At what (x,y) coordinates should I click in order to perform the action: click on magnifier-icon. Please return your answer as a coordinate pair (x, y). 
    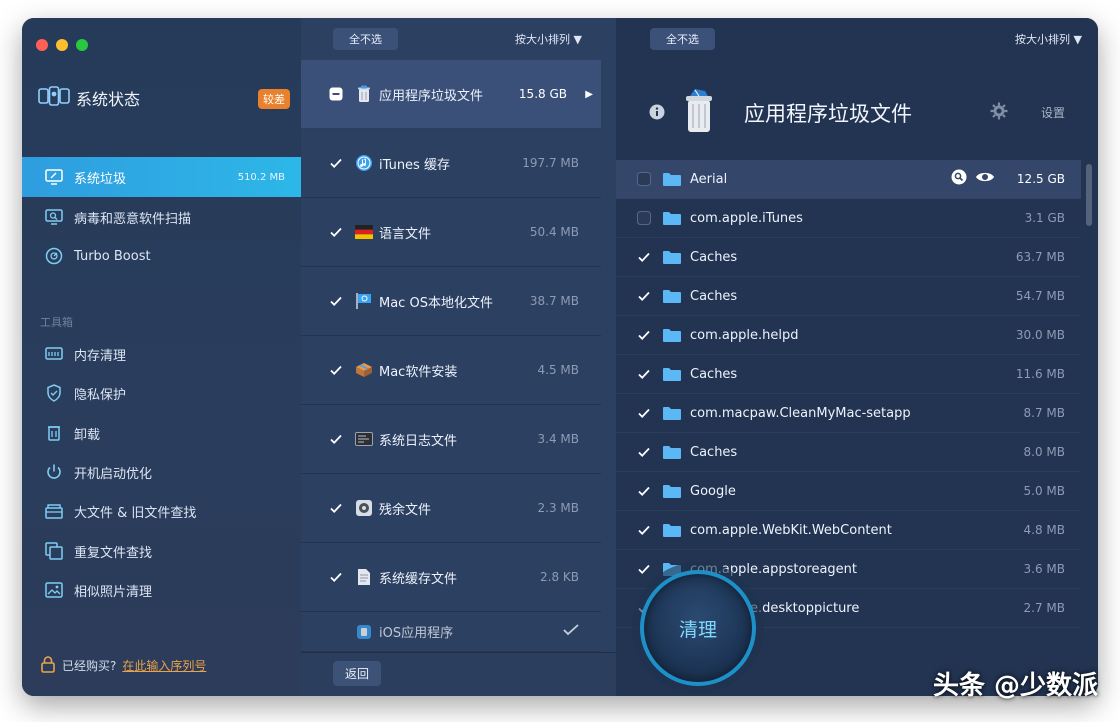
    Looking at the image, I should click on (959, 179).